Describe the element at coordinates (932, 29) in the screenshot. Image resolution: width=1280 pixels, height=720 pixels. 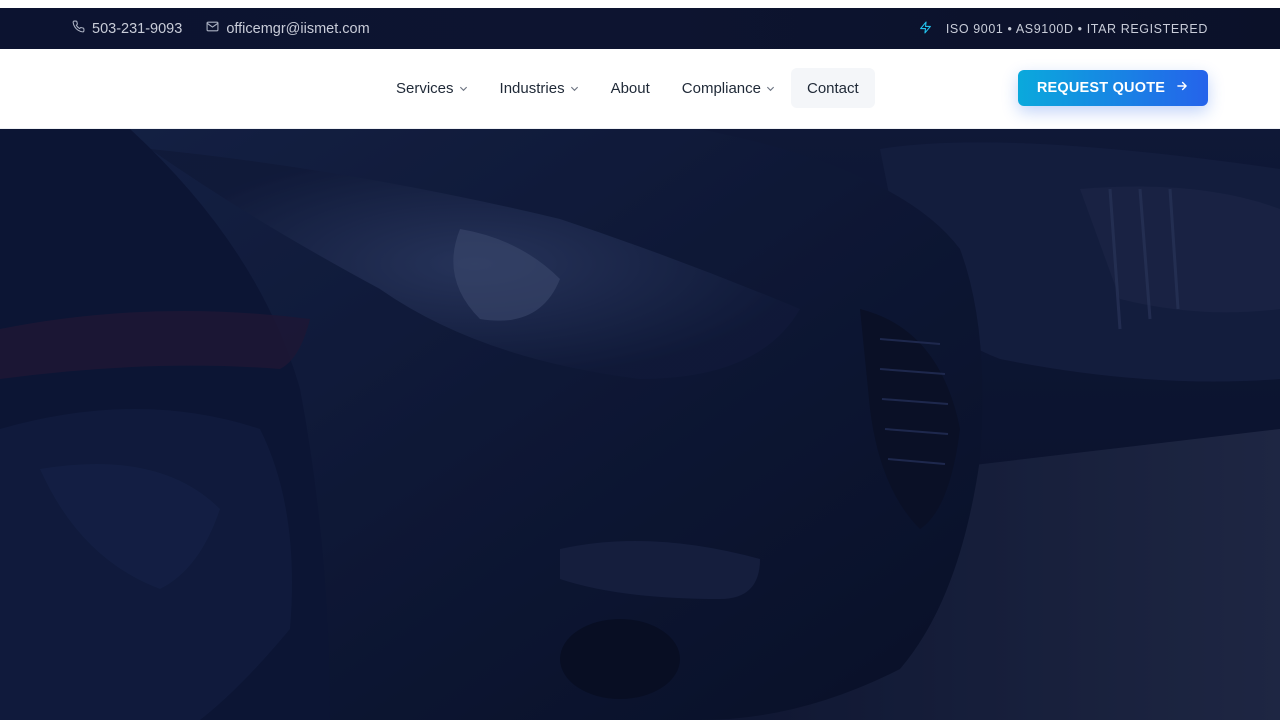
I see `lightning-icon` at that location.